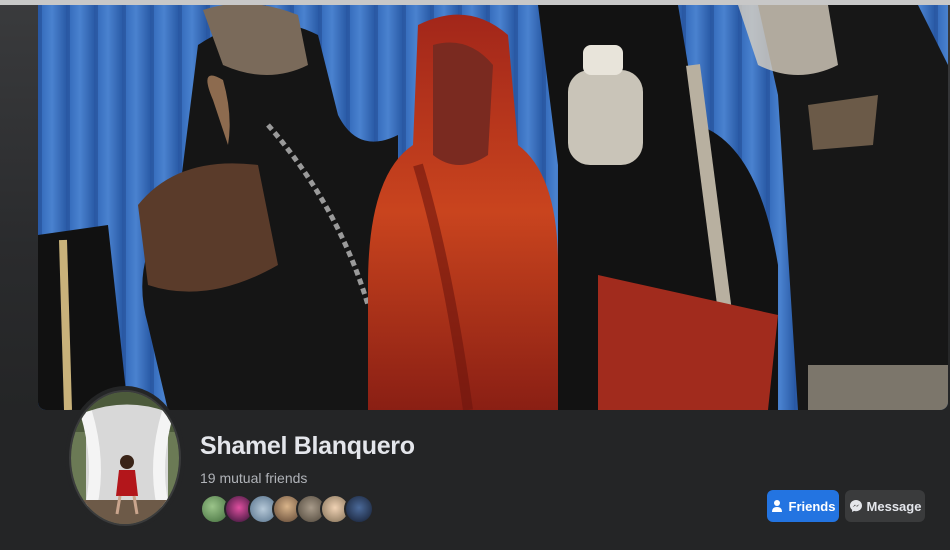 The image size is (950, 550). Describe the element at coordinates (856, 506) in the screenshot. I see `messenger-icon` at that location.